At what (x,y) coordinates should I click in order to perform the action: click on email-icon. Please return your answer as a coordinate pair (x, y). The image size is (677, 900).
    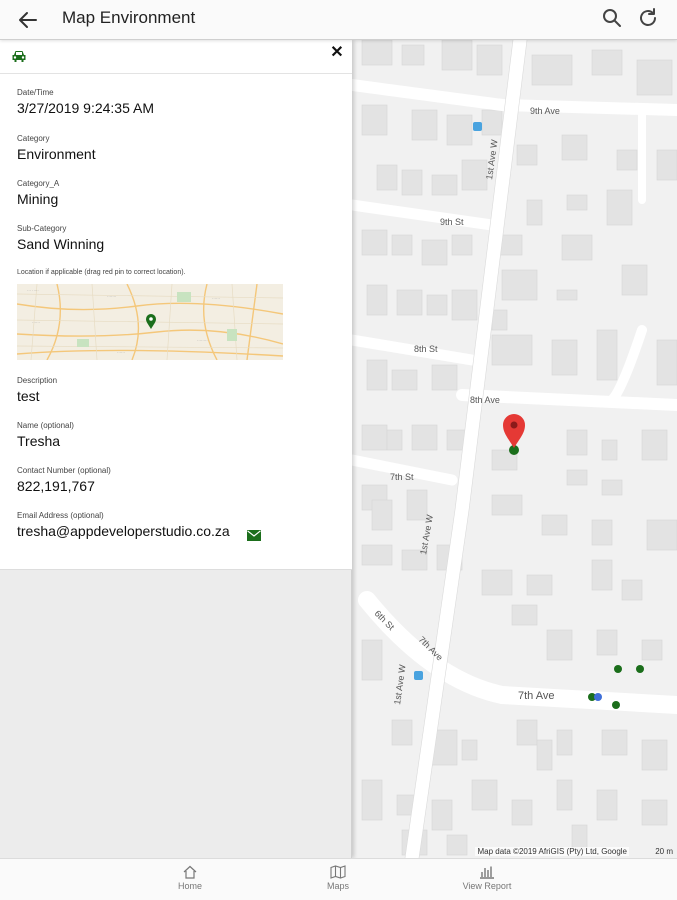
    Looking at the image, I should click on (254, 535).